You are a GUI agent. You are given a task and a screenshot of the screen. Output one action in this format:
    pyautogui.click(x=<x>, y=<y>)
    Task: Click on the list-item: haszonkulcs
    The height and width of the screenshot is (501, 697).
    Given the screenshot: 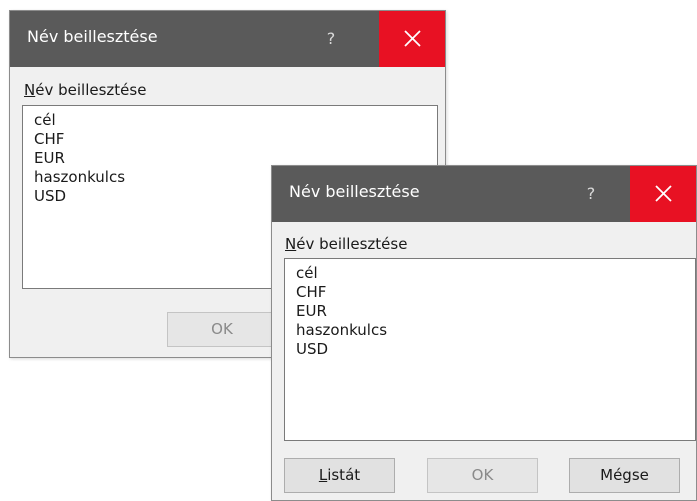 What is the action you would take?
    pyautogui.click(x=495, y=330)
    